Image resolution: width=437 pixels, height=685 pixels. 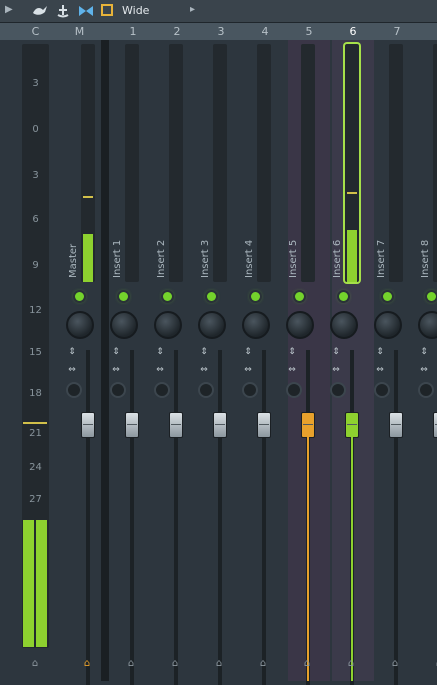 What do you see at coordinates (177, 31) in the screenshot?
I see `header-channel-2: 2` at bounding box center [177, 31].